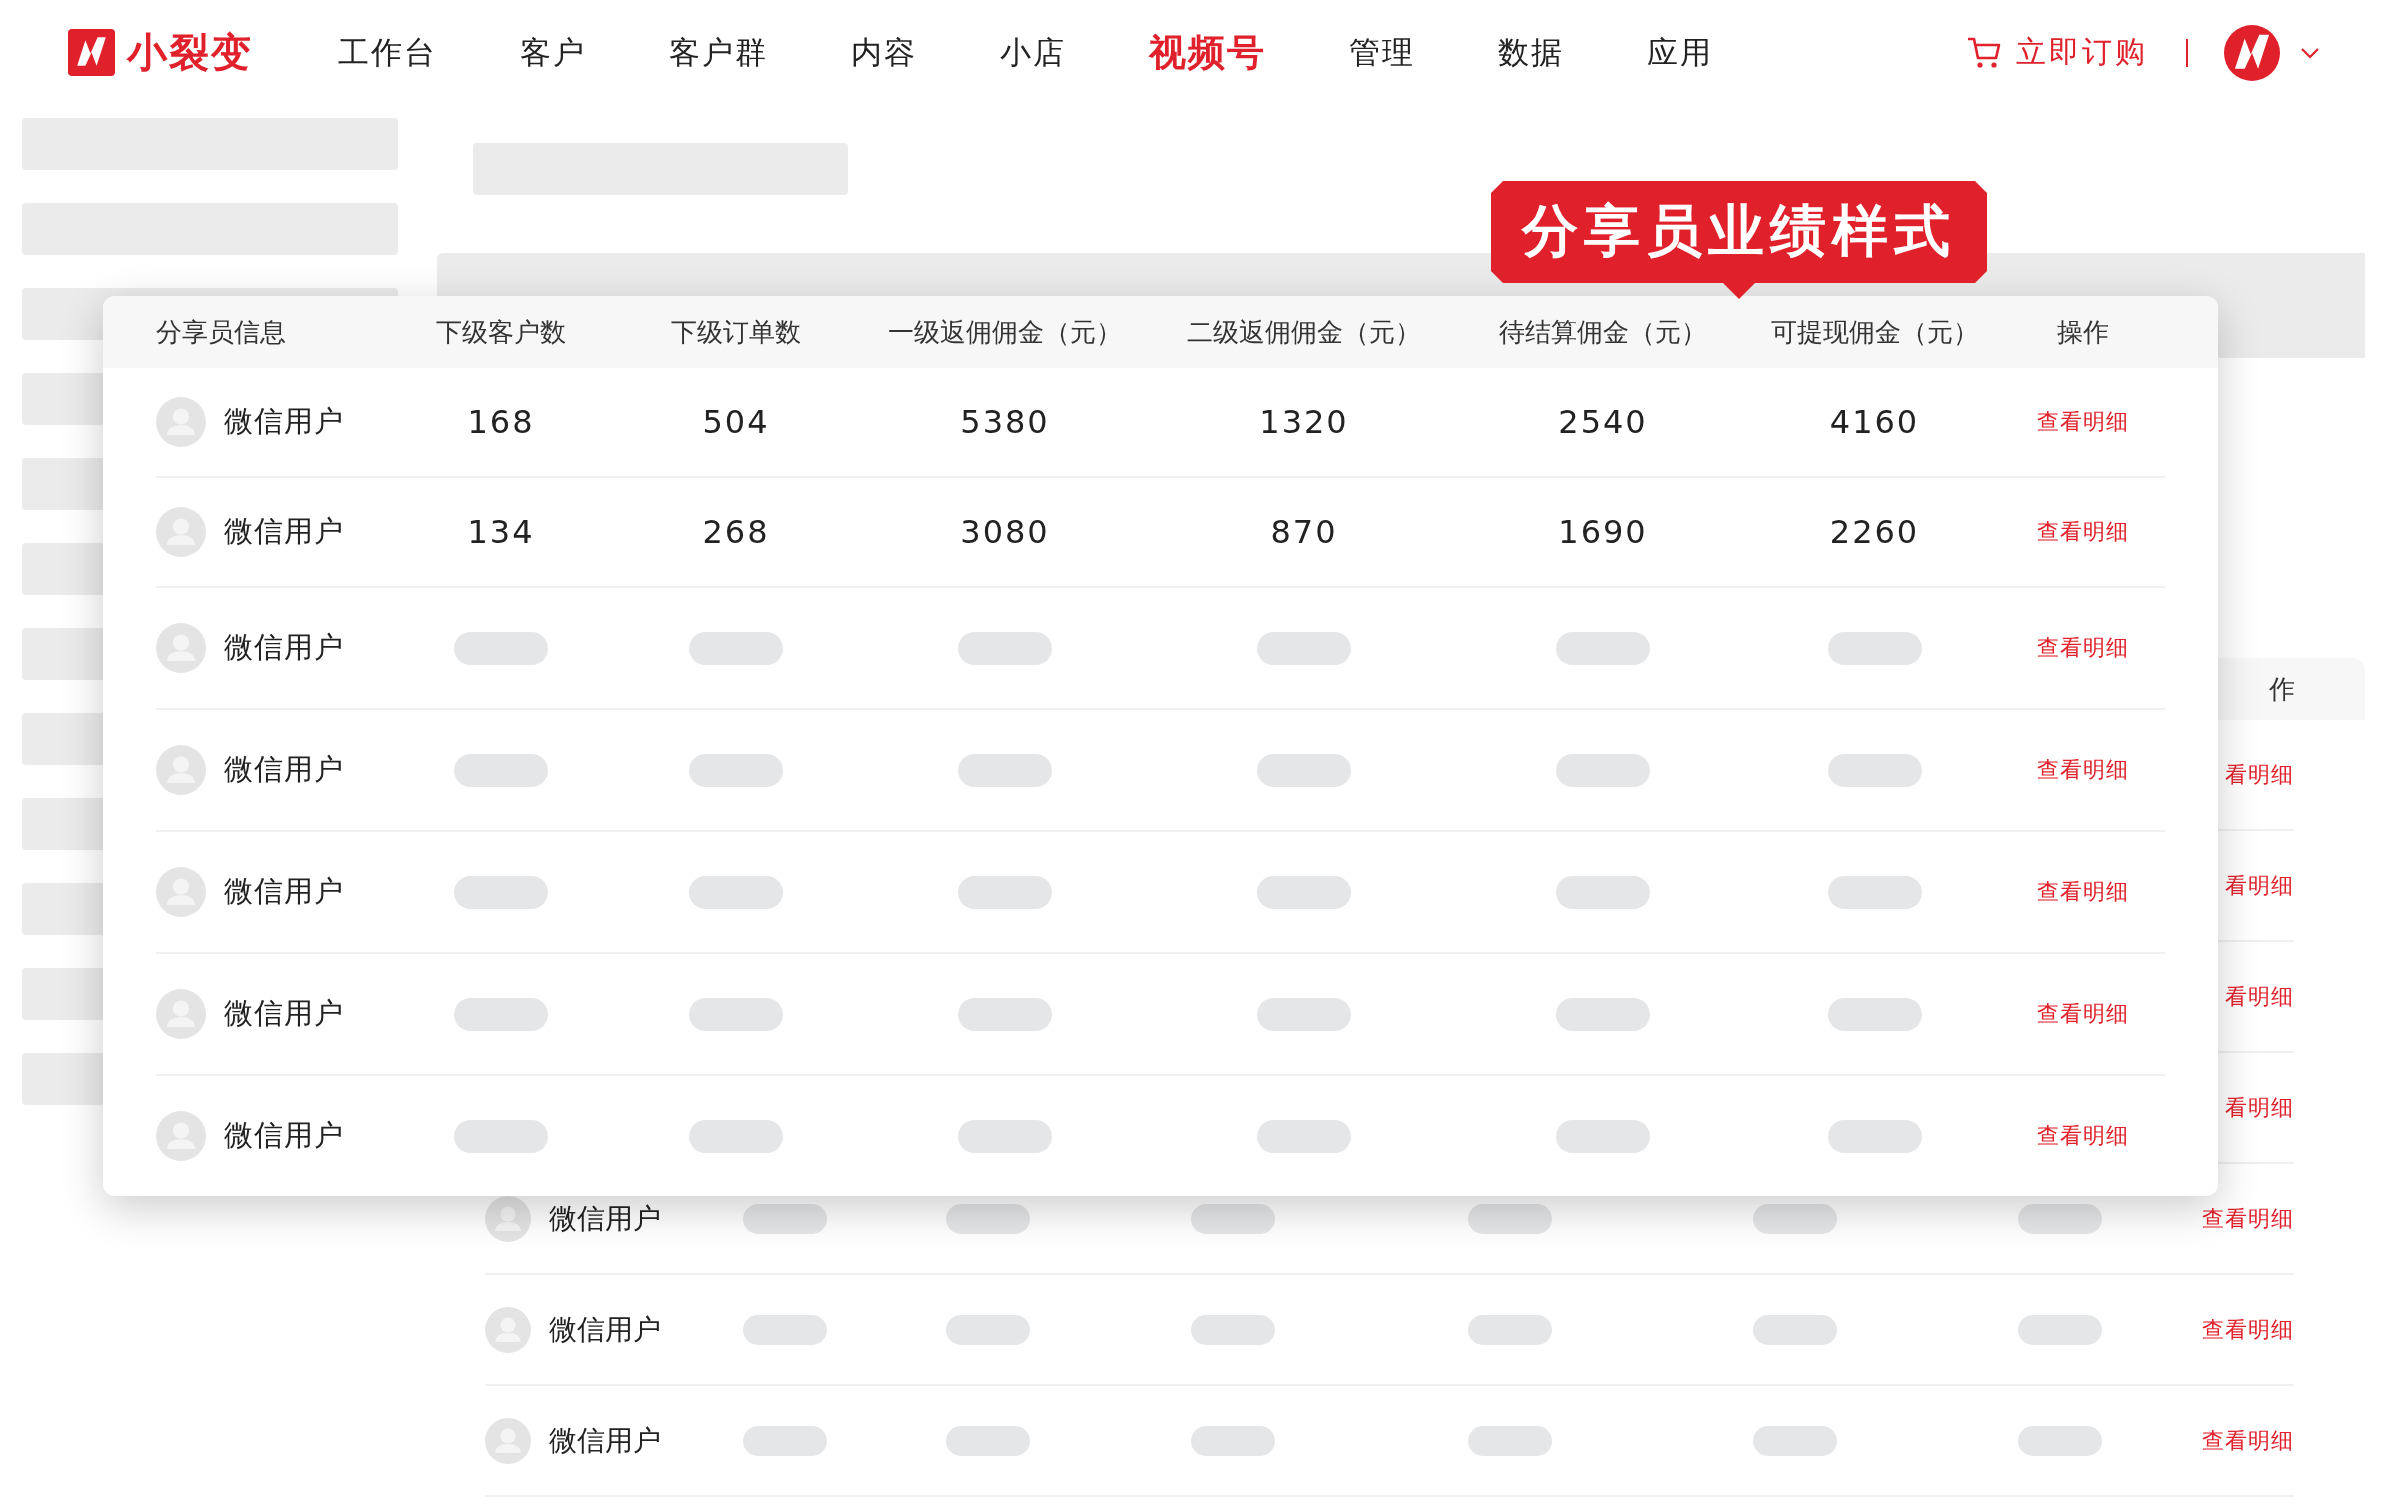 The width and height of the screenshot is (2400, 1510). Describe the element at coordinates (736, 422) in the screenshot. I see `table-cell-text: 504` at that location.